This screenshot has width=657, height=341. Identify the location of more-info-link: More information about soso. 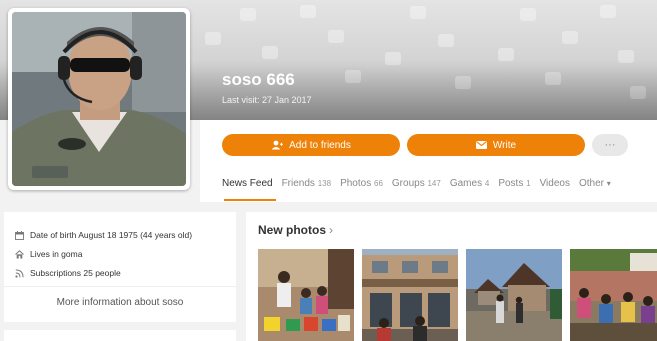
(120, 302).